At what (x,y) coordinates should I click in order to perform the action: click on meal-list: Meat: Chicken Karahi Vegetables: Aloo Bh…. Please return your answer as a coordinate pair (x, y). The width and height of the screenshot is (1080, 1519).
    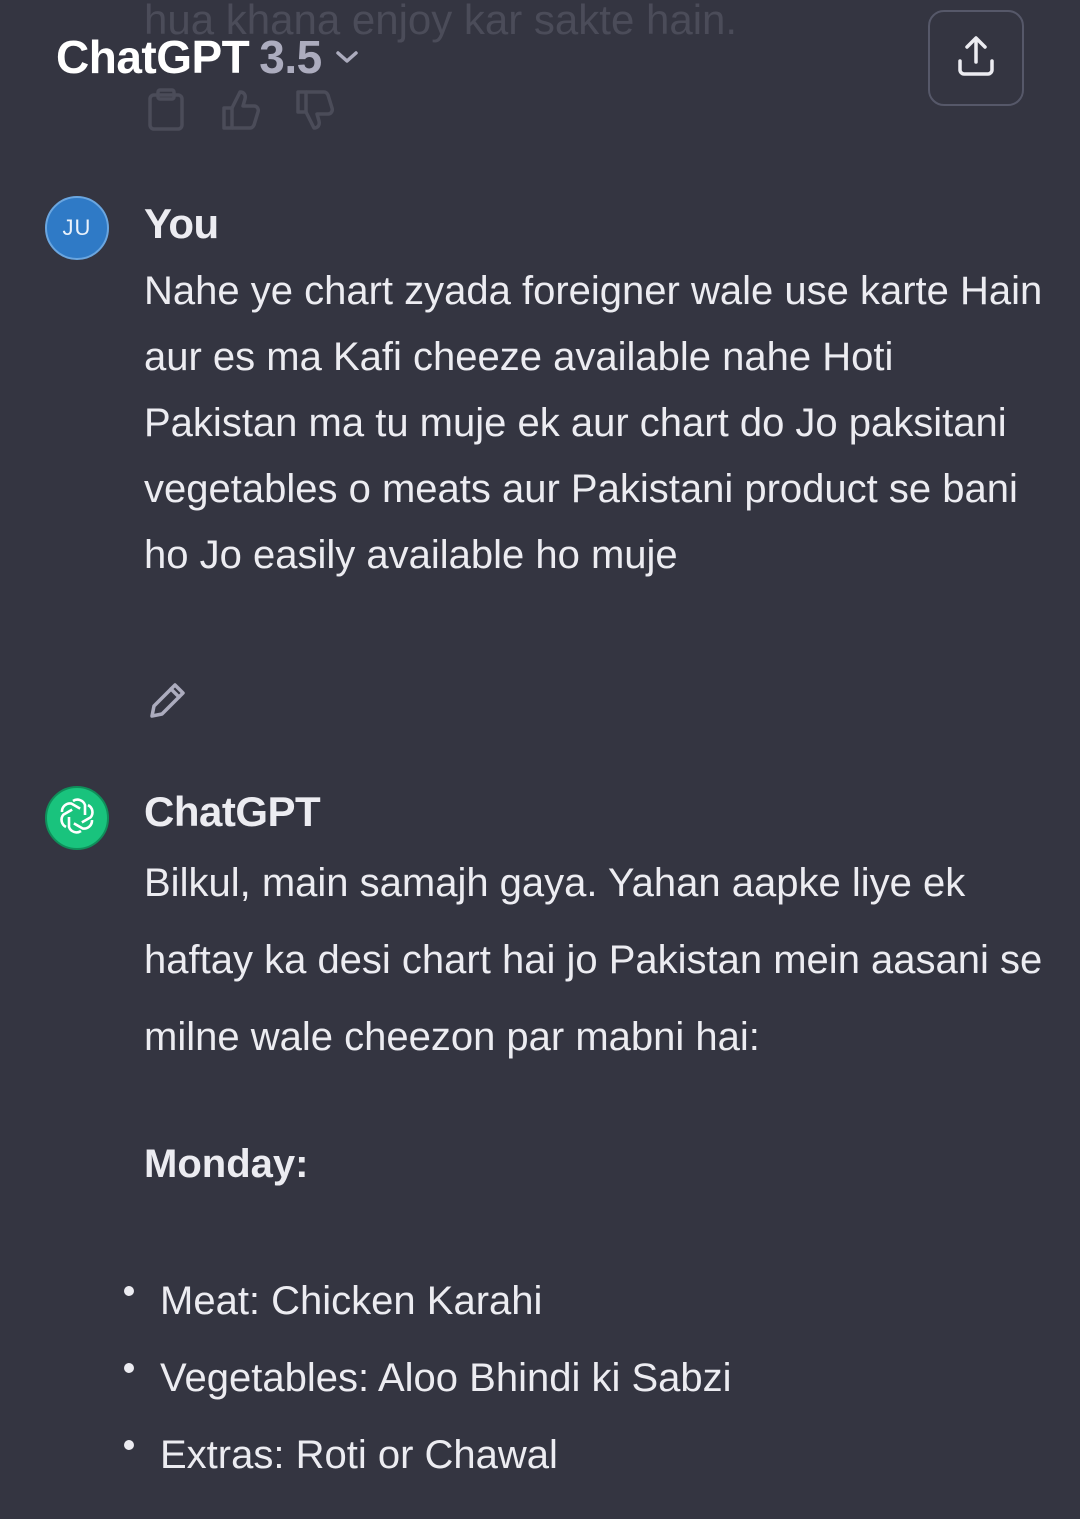
    Looking at the image, I should click on (426, 1378).